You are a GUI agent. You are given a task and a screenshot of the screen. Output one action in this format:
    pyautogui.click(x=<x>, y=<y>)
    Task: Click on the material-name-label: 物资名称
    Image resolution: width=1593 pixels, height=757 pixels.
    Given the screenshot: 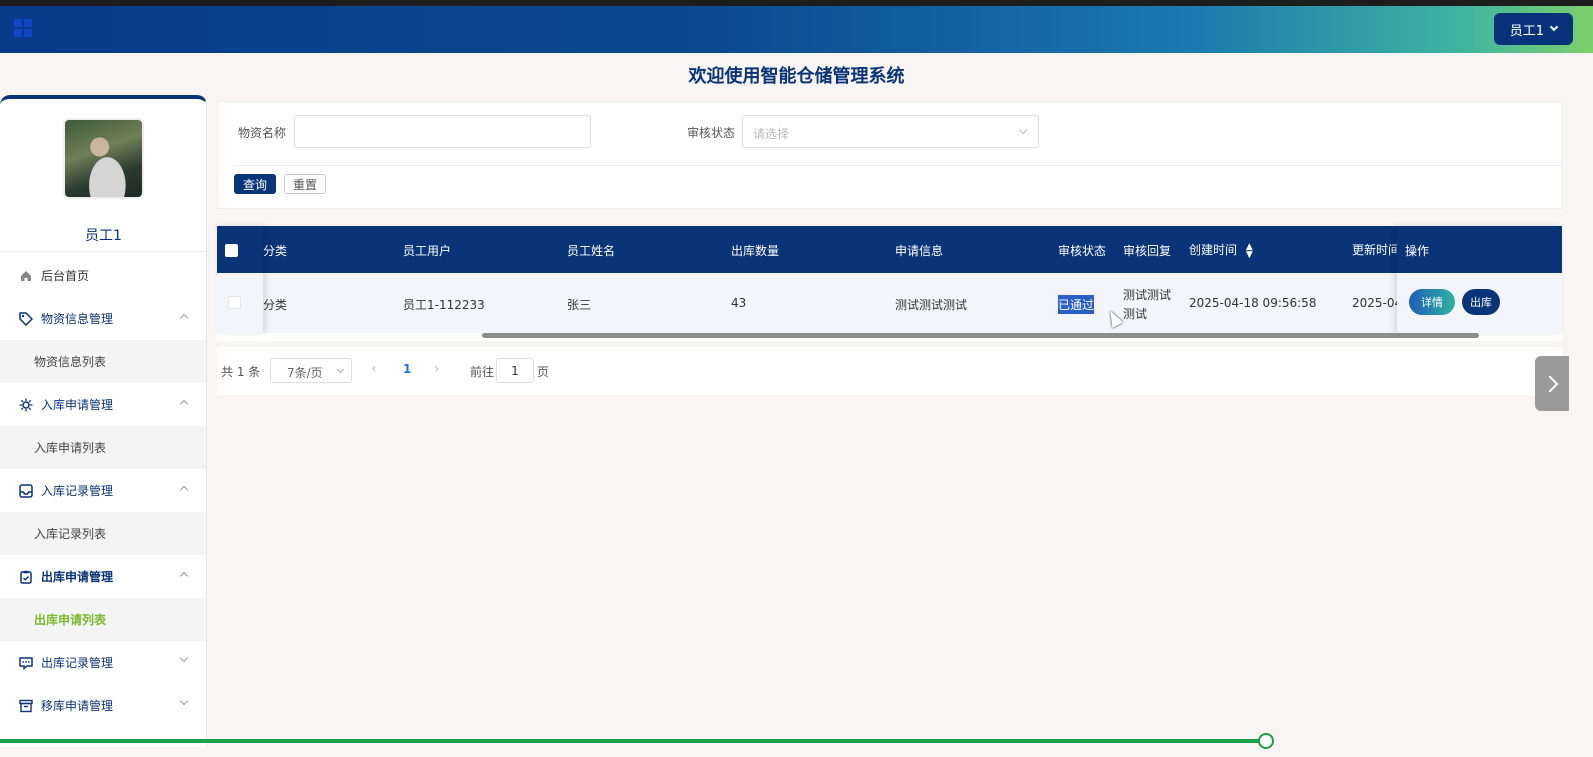 What is the action you would take?
    pyautogui.click(x=262, y=133)
    